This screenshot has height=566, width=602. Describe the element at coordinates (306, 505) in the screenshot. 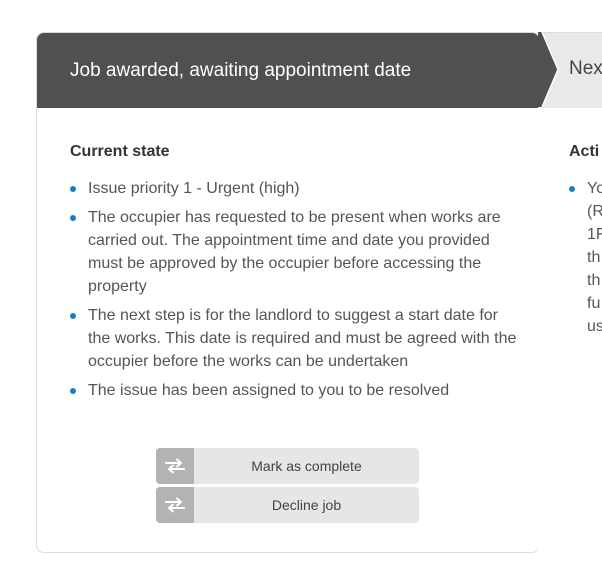

I see `decline-job-label: Decline job` at that location.